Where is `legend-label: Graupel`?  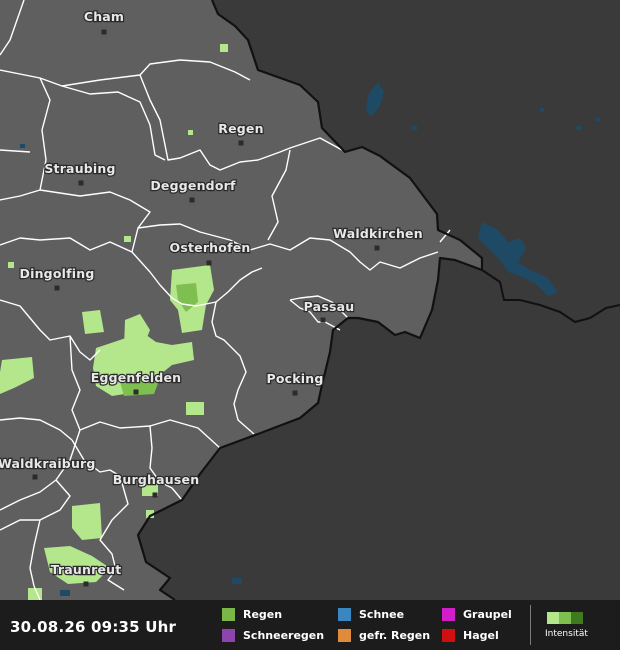
legend-label: Graupel is located at coordinates (487, 614).